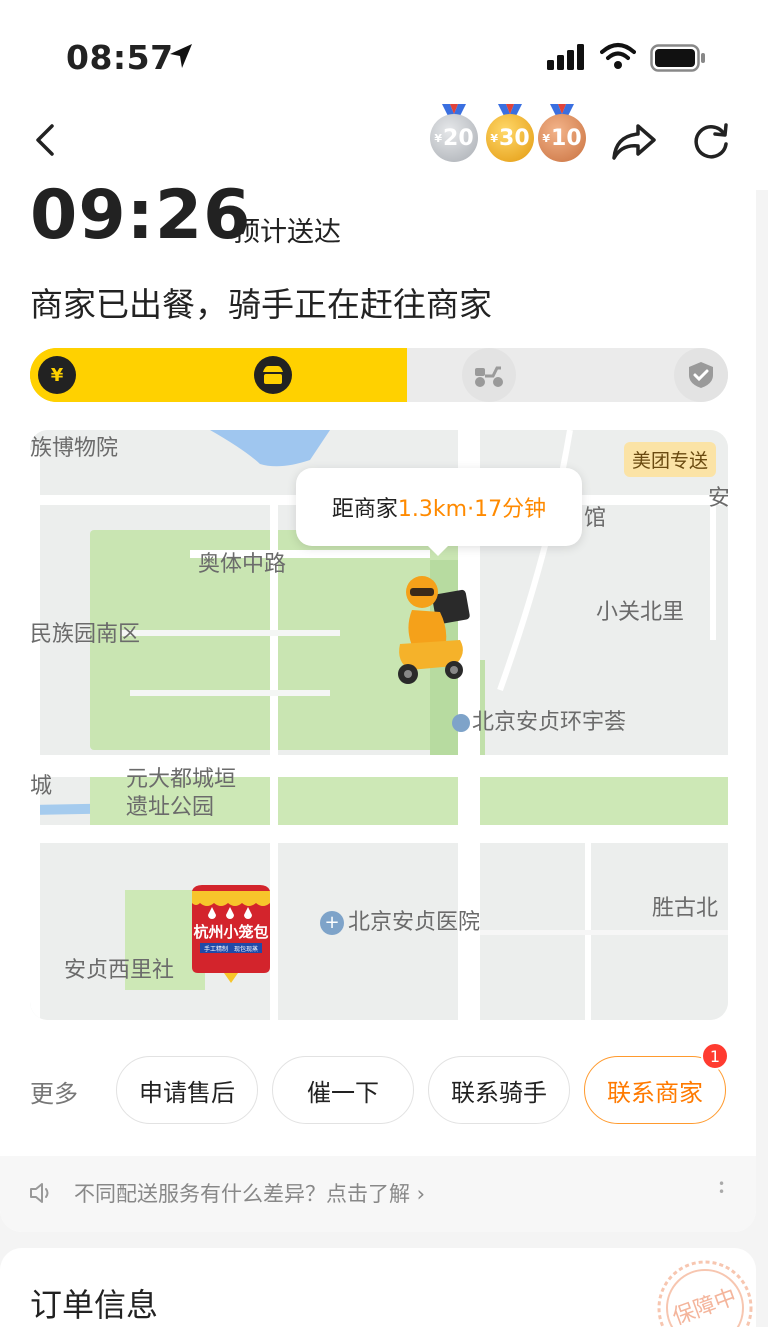  I want to click on delivered-icon, so click(701, 375).